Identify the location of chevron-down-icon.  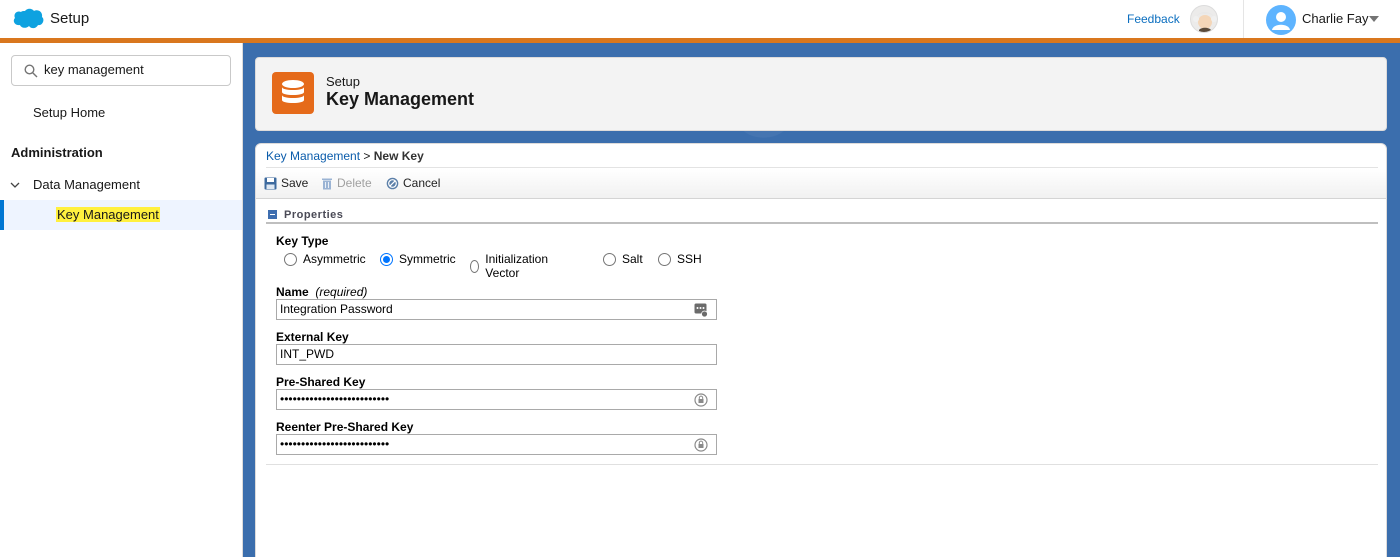
(15, 185).